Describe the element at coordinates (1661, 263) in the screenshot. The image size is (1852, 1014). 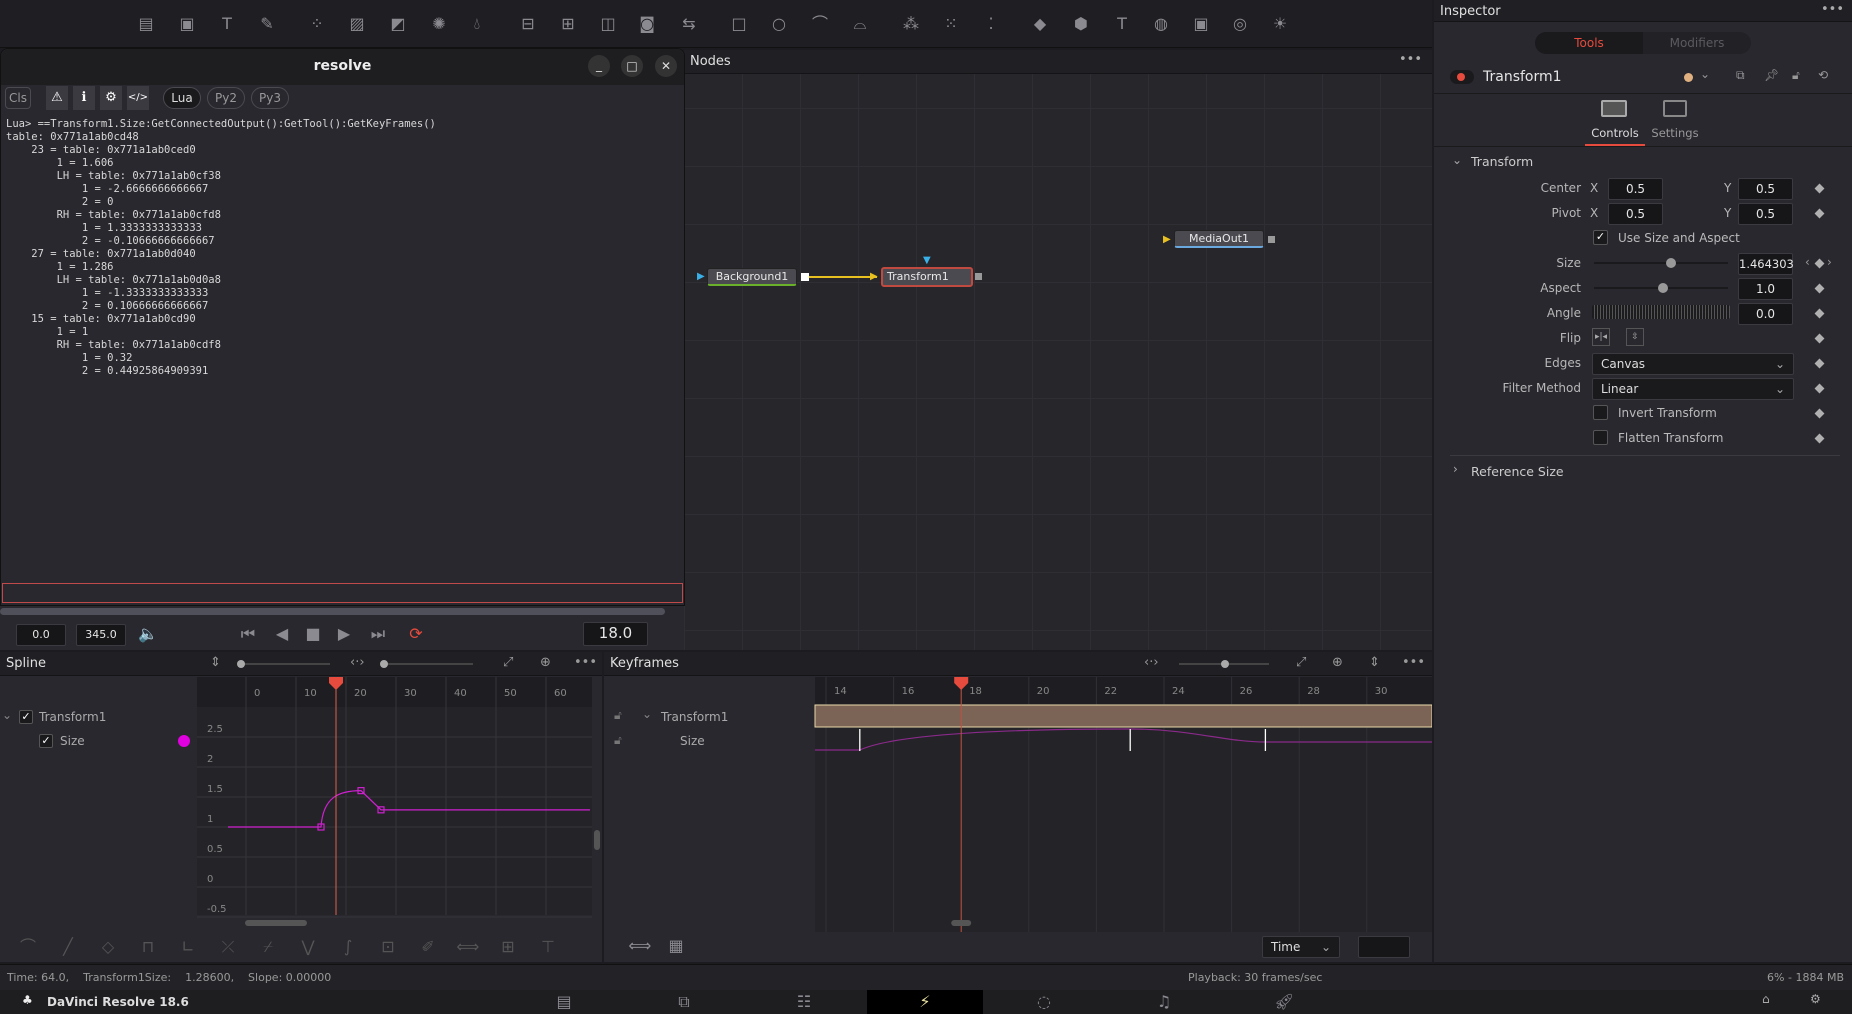
I see `size-slider` at that location.